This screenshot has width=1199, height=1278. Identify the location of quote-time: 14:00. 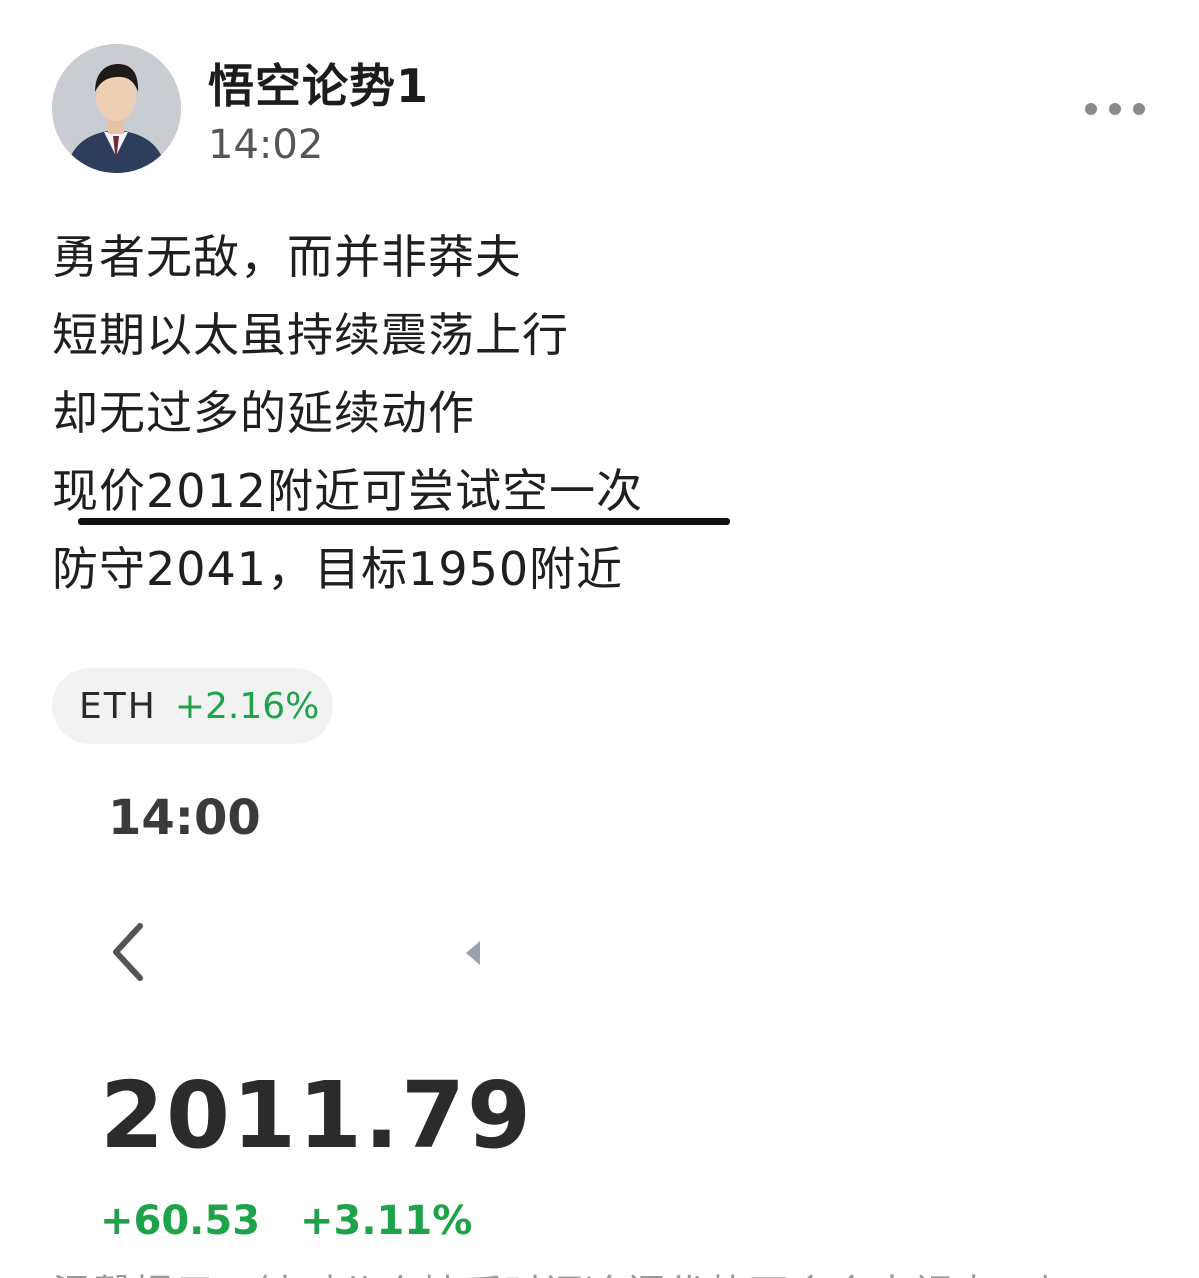
(184, 818).